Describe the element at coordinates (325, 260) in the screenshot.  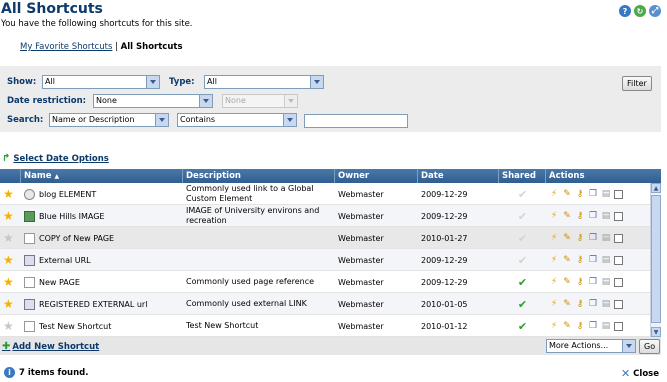
I see `table-row: ★ External URL Webmaster 2009-12-29 ✔ ⚡ ✎ ⚷ ❐ ▤` at that location.